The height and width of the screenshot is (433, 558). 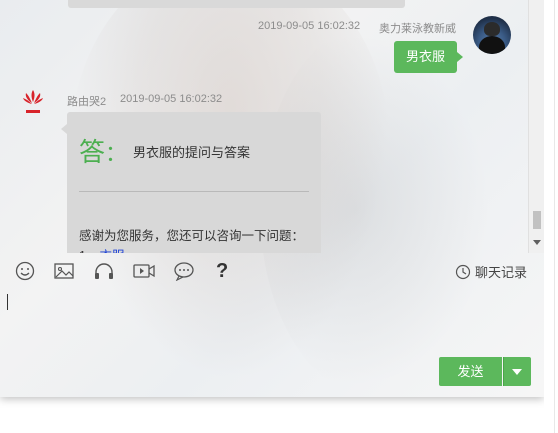 What do you see at coordinates (192, 152) in the screenshot?
I see `answer-title: 男衣服的提问与答案` at bounding box center [192, 152].